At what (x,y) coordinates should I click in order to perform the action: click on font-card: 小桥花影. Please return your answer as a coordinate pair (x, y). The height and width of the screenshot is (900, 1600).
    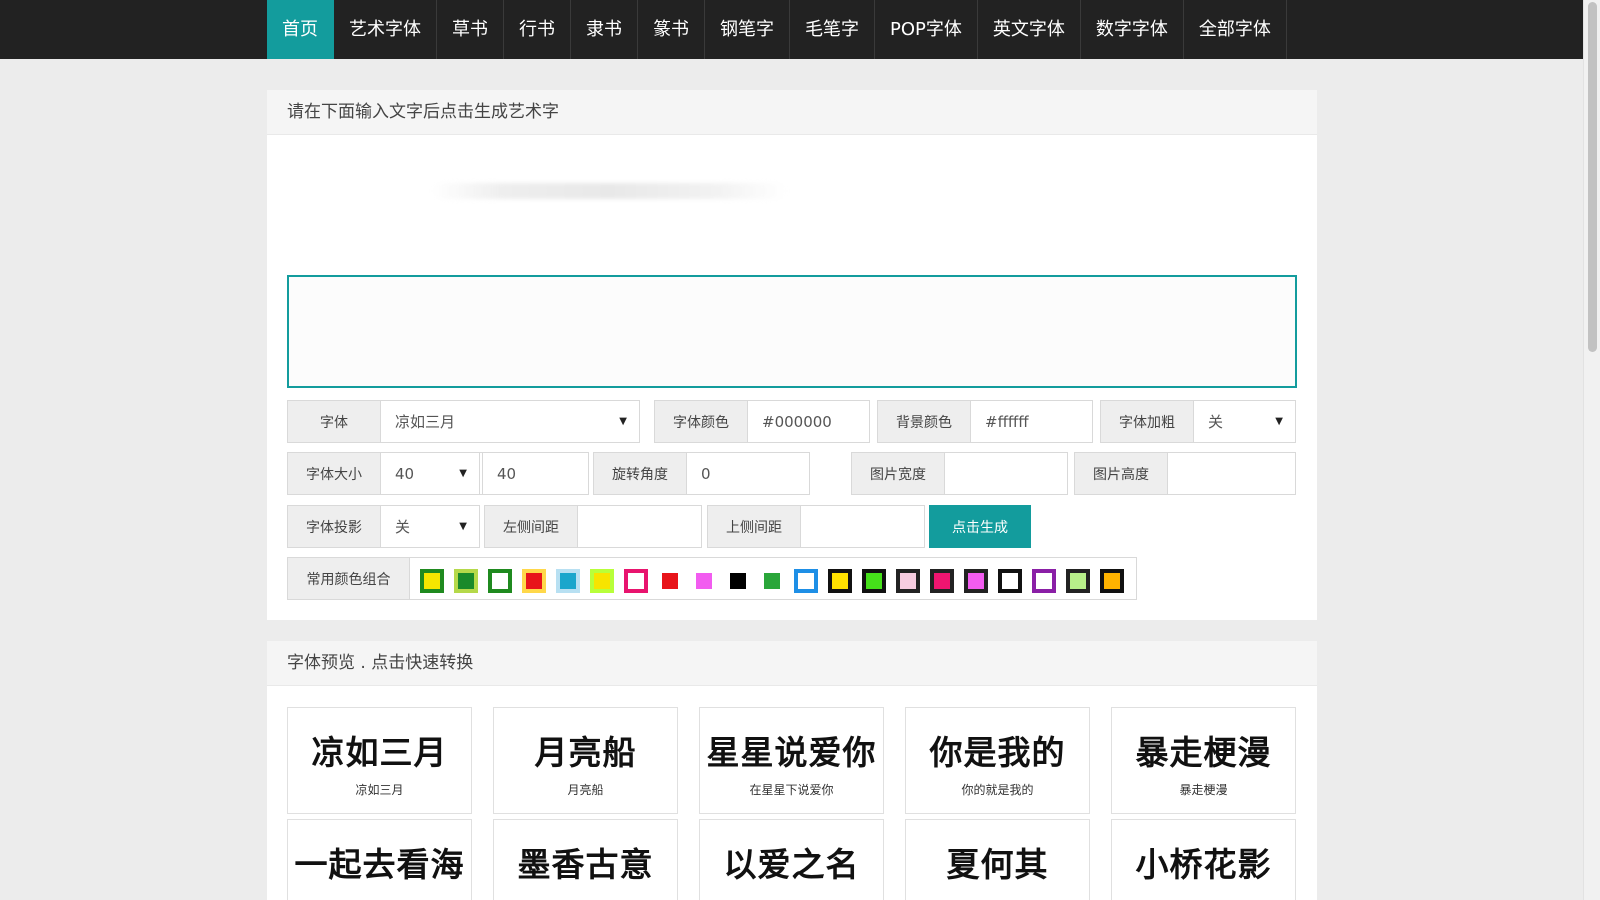
    Looking at the image, I should click on (1203, 859).